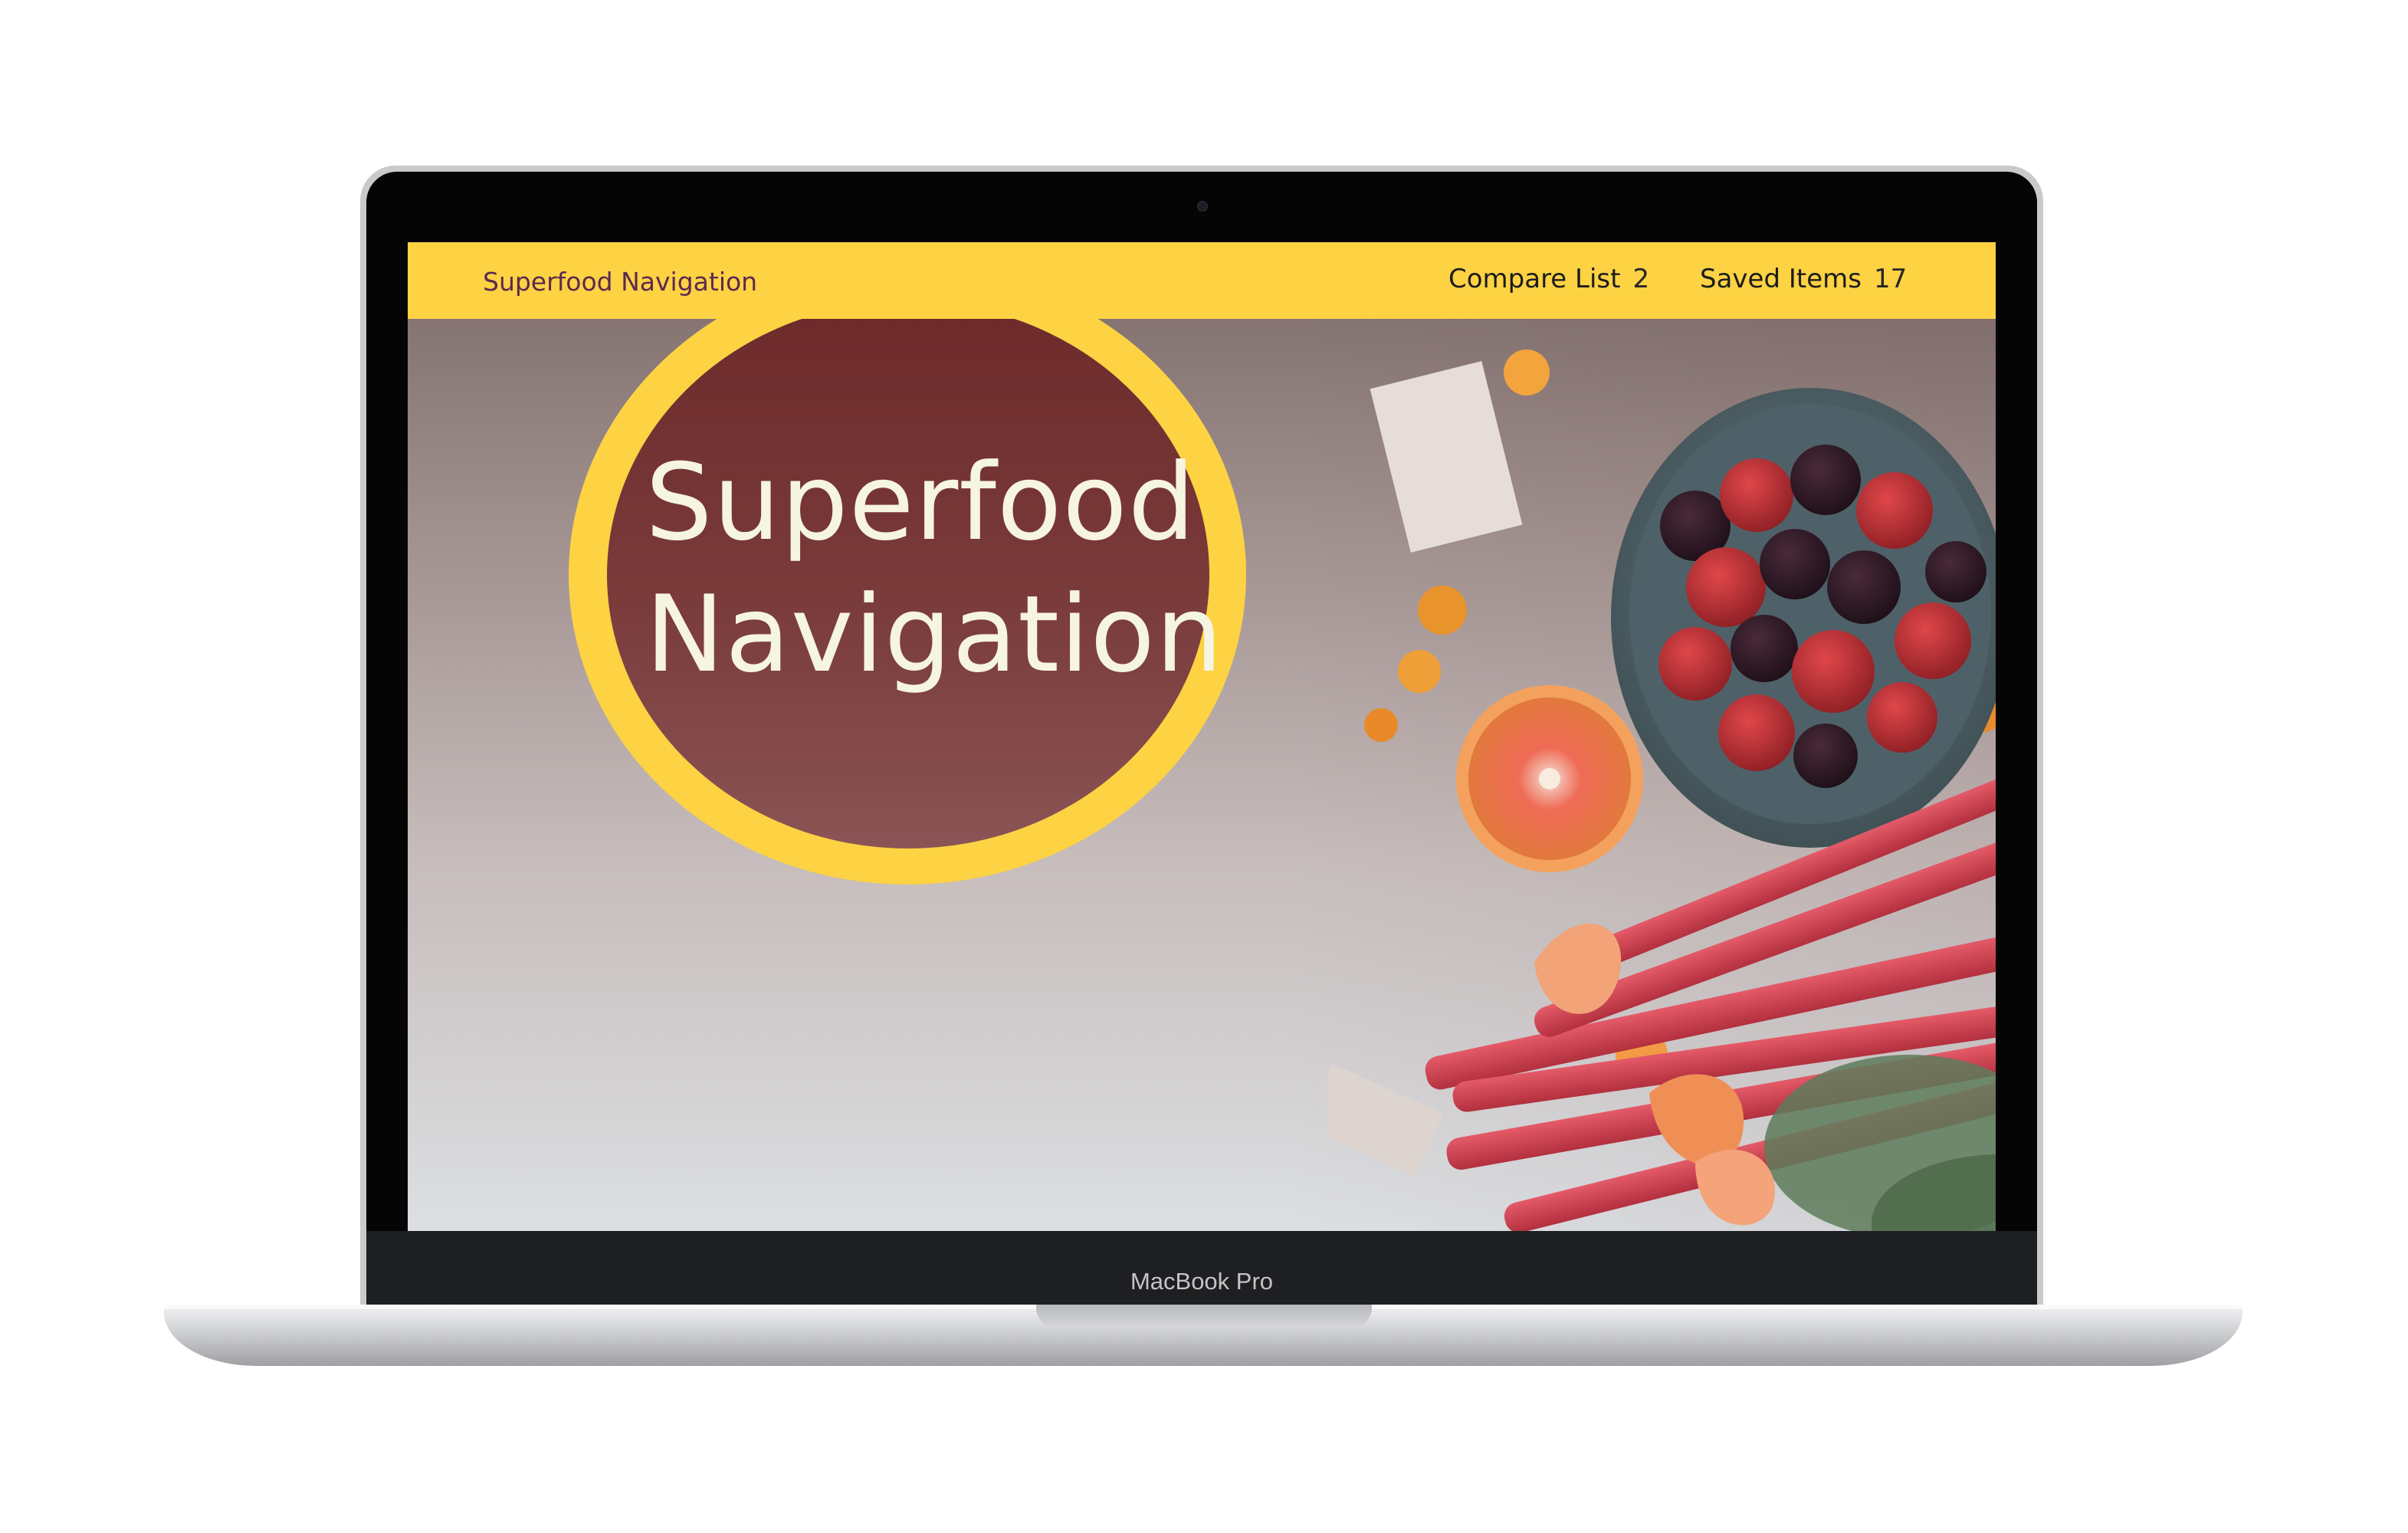  What do you see at coordinates (620, 282) in the screenshot?
I see `nav-brand-link: Superfood Navigation` at bounding box center [620, 282].